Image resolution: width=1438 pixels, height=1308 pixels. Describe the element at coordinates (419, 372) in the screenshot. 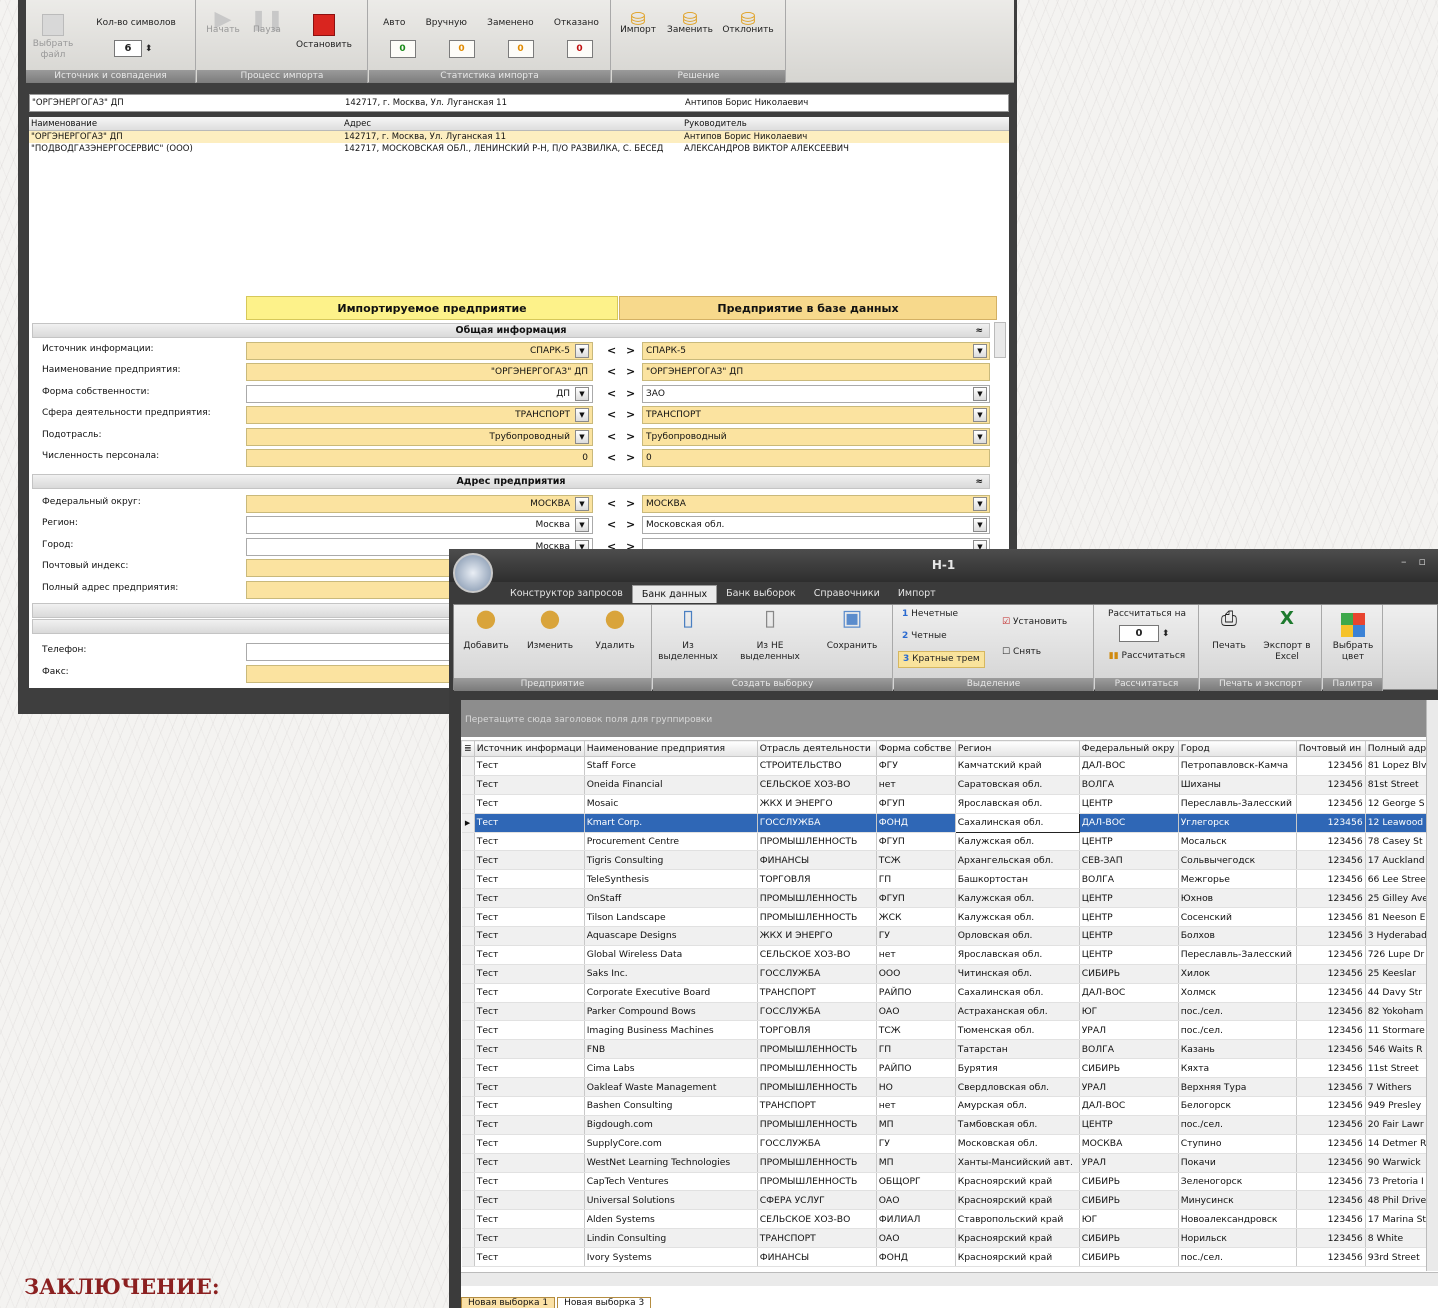

I see `imported-value: "ОРГЭНЕРГОГАЗ" ДП` at that location.